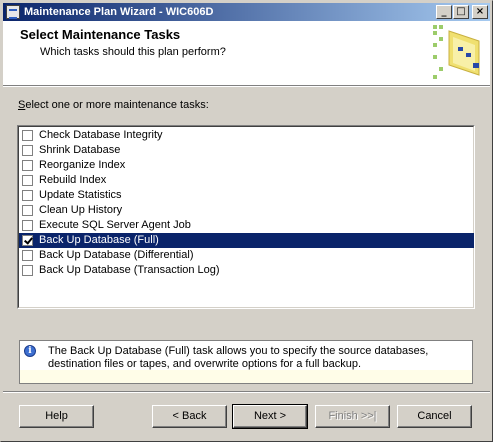 The image size is (493, 442). What do you see at coordinates (30, 351) in the screenshot?
I see `info-icon: i` at bounding box center [30, 351].